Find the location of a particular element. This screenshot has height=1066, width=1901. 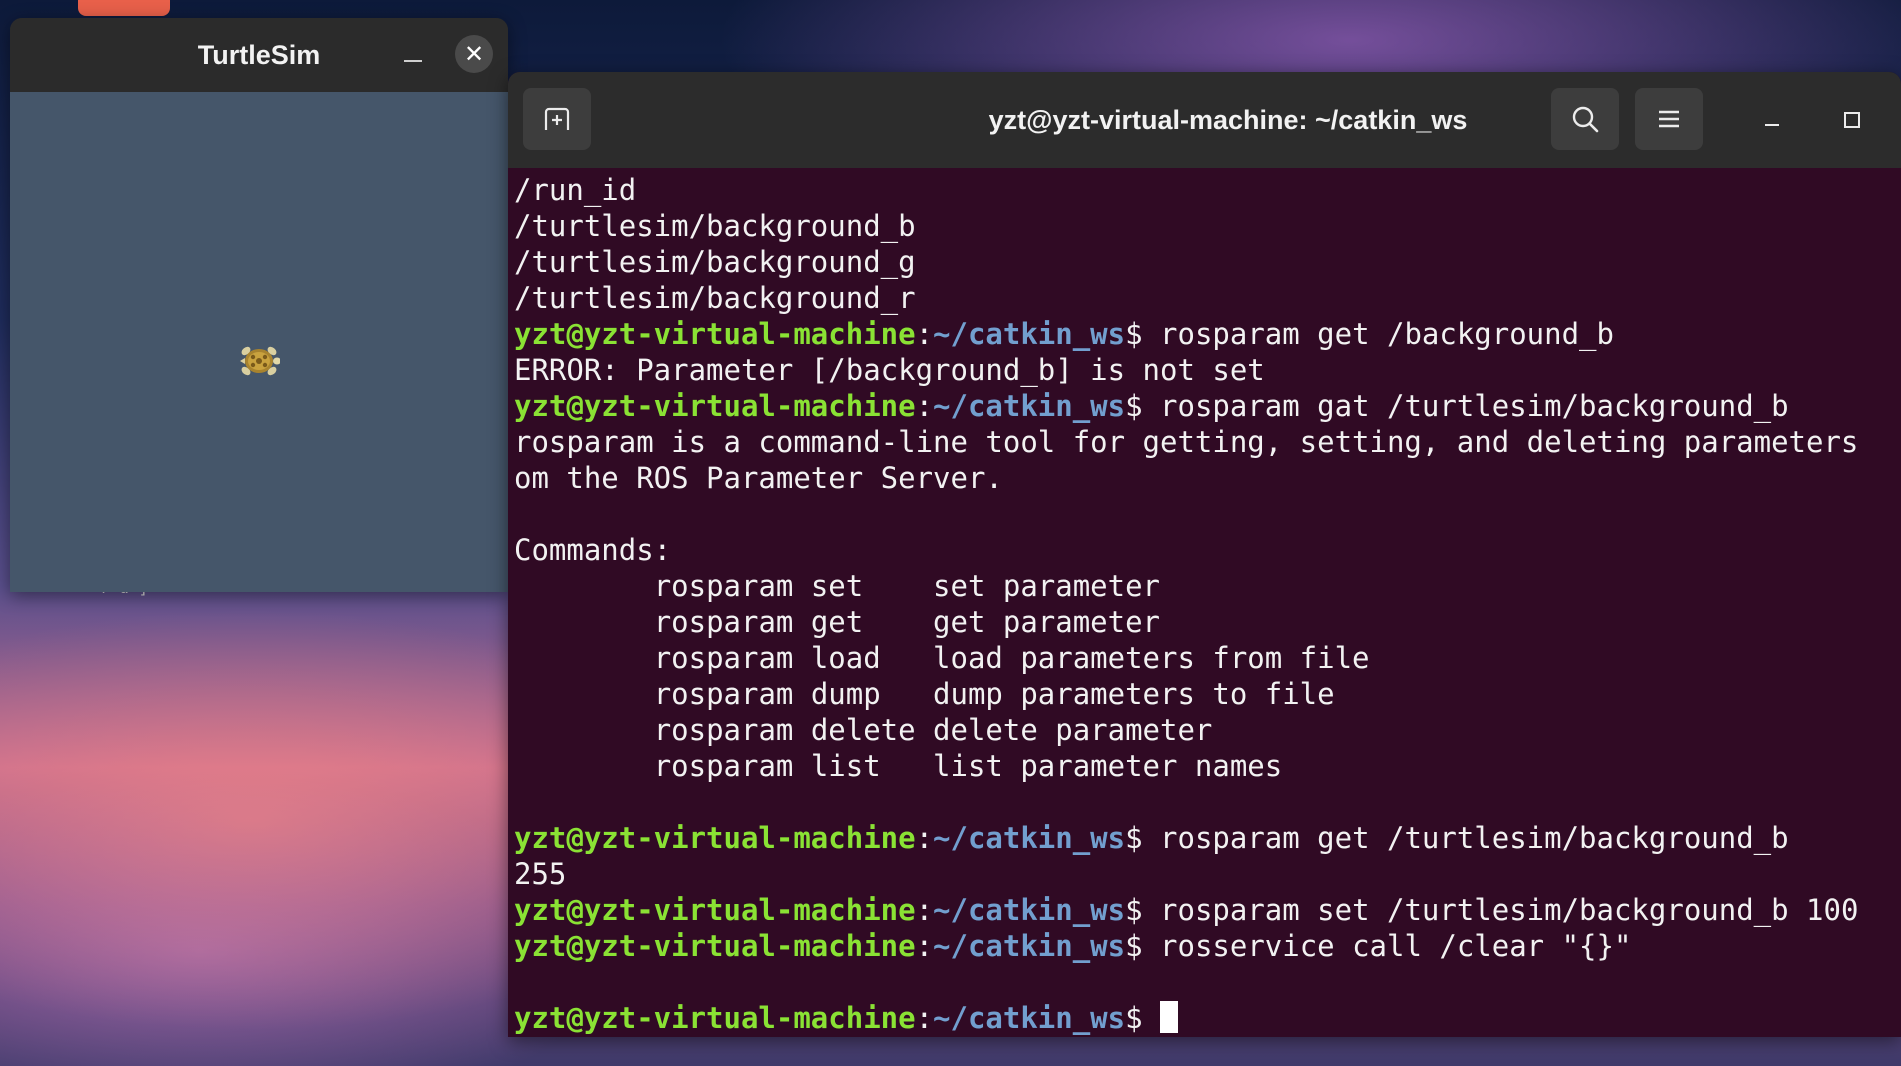

output-text: /turtlesim/background_r is located at coordinates (715, 298).